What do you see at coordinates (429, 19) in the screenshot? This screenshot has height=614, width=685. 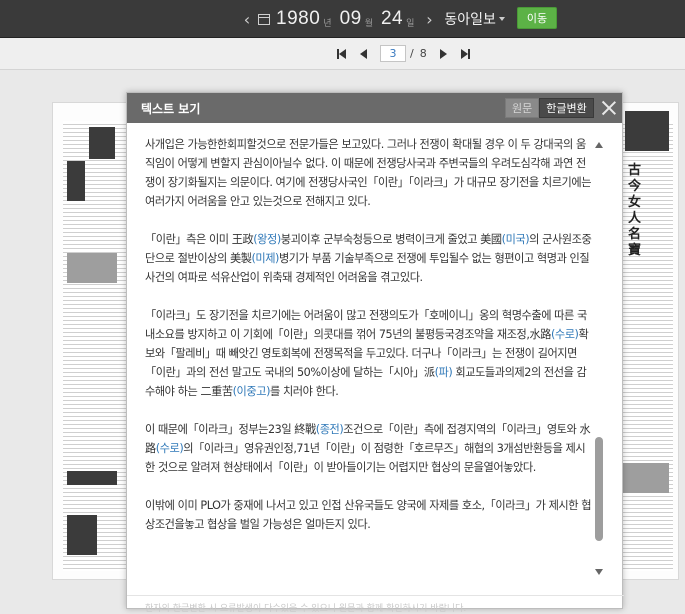 I see `next-date-arrow-icon: ›` at bounding box center [429, 19].